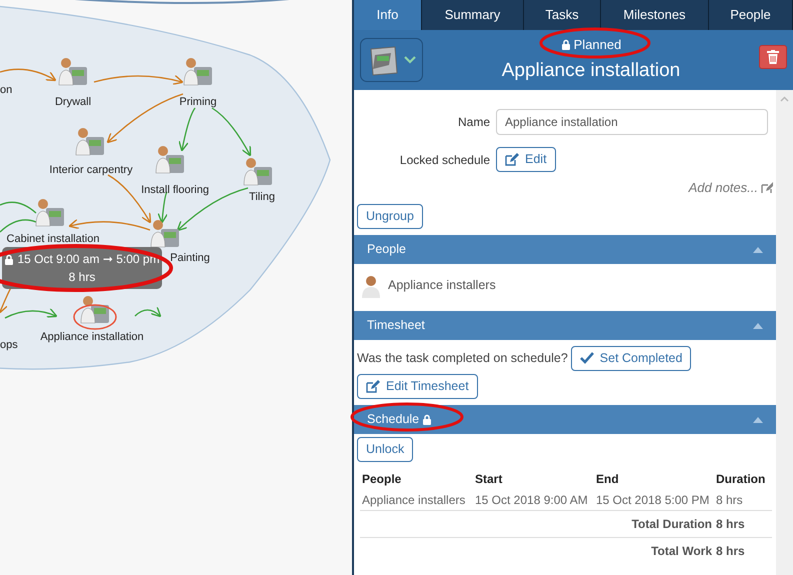 Image resolution: width=793 pixels, height=575 pixels. What do you see at coordinates (417, 386) in the screenshot?
I see `edit-timesheet-button: Edit Timesheet` at bounding box center [417, 386].